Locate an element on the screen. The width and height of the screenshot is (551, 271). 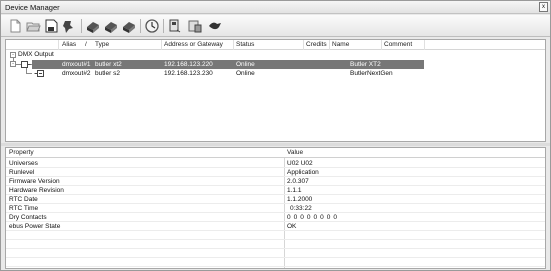
property-name: RTC Date is located at coordinates (23, 199).